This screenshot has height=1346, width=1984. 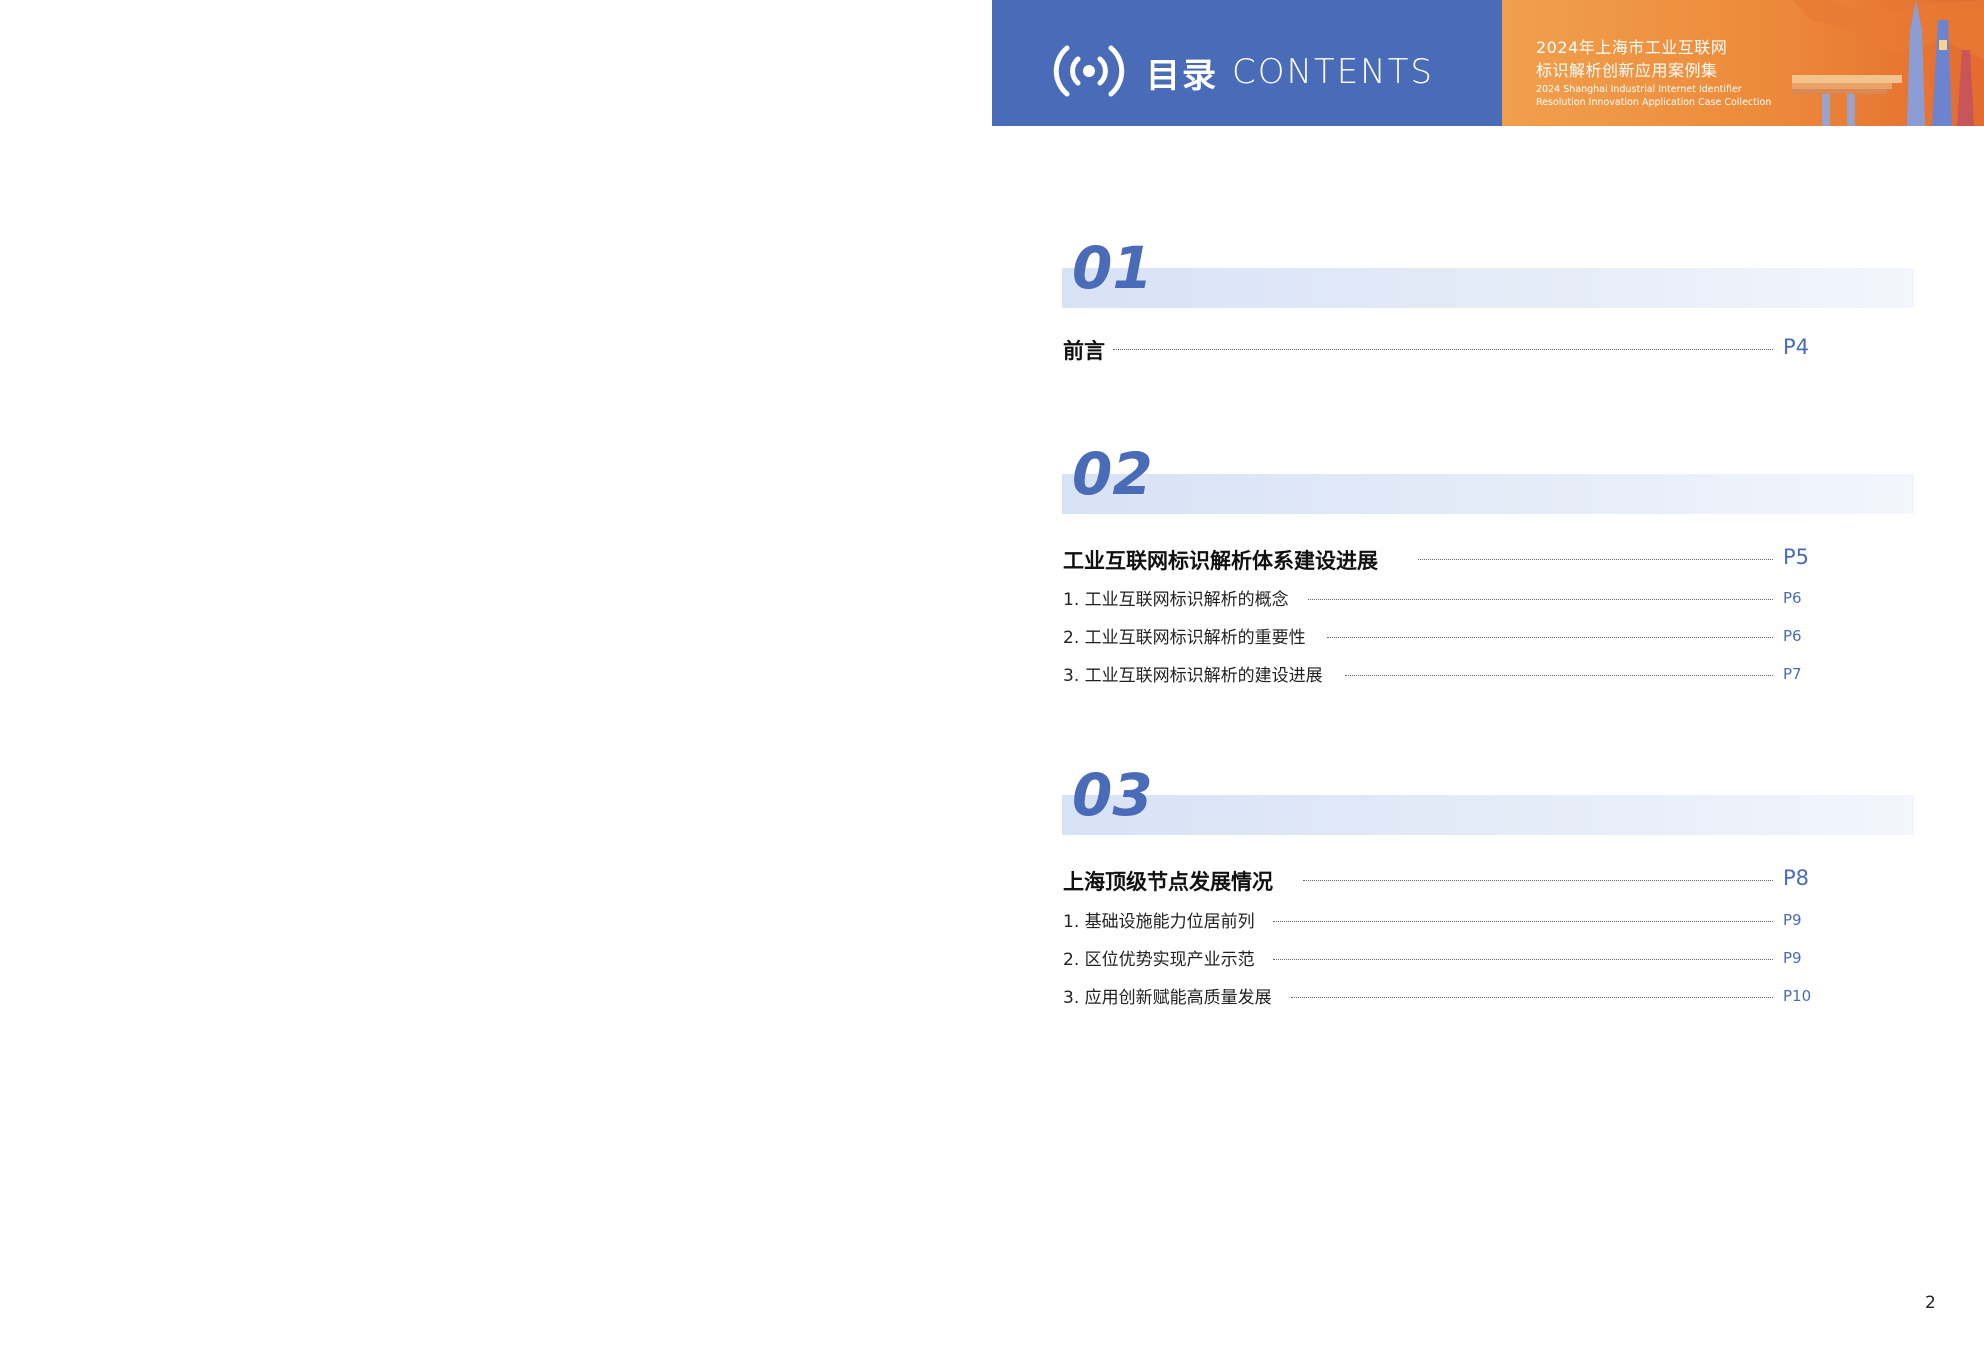 I want to click on toc-subitem-construction: 3. 工业互联网标识解析的建设进展 P7, so click(x=1437, y=675).